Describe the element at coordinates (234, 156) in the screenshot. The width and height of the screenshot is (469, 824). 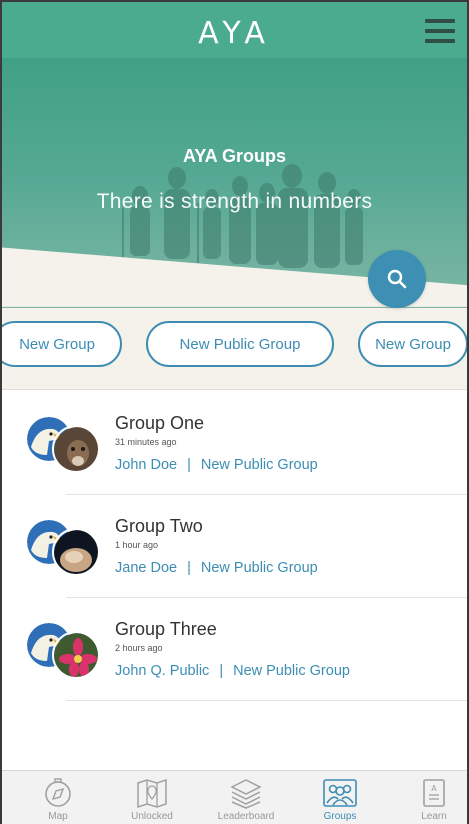
I see `hero-title: AYA Groups` at that location.